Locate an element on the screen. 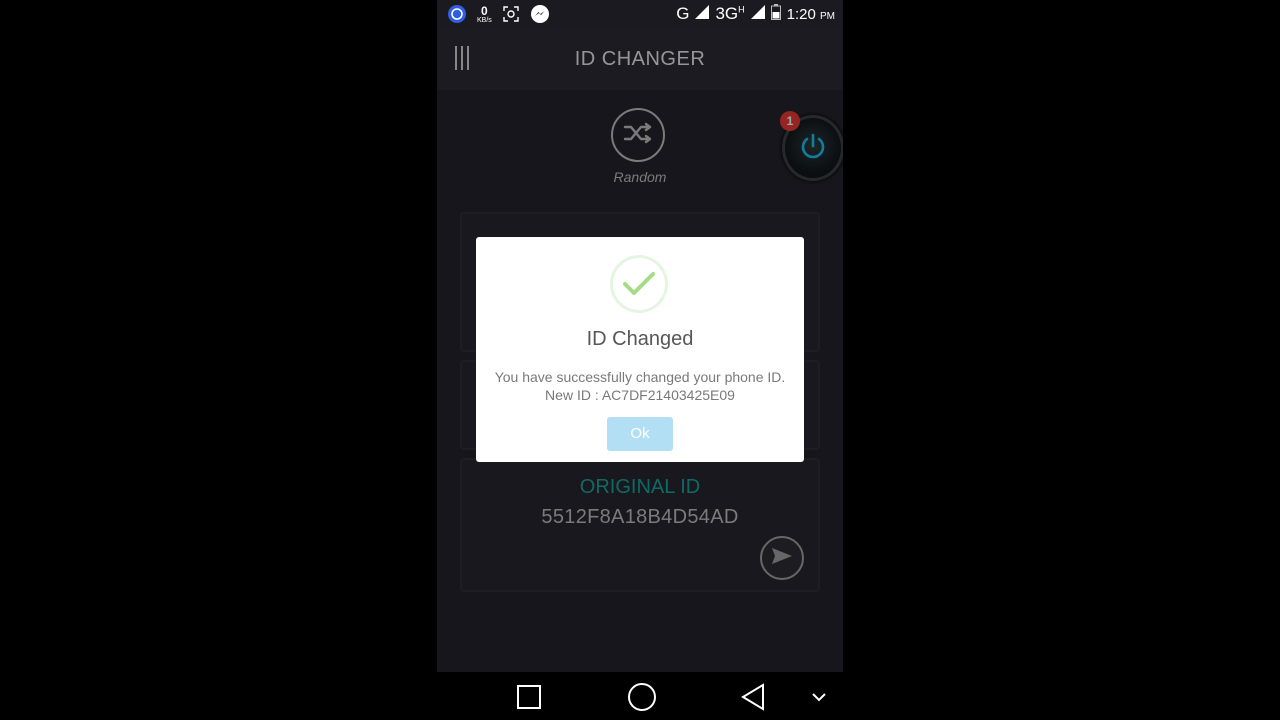  app-notification-icon is located at coordinates (457, 16).